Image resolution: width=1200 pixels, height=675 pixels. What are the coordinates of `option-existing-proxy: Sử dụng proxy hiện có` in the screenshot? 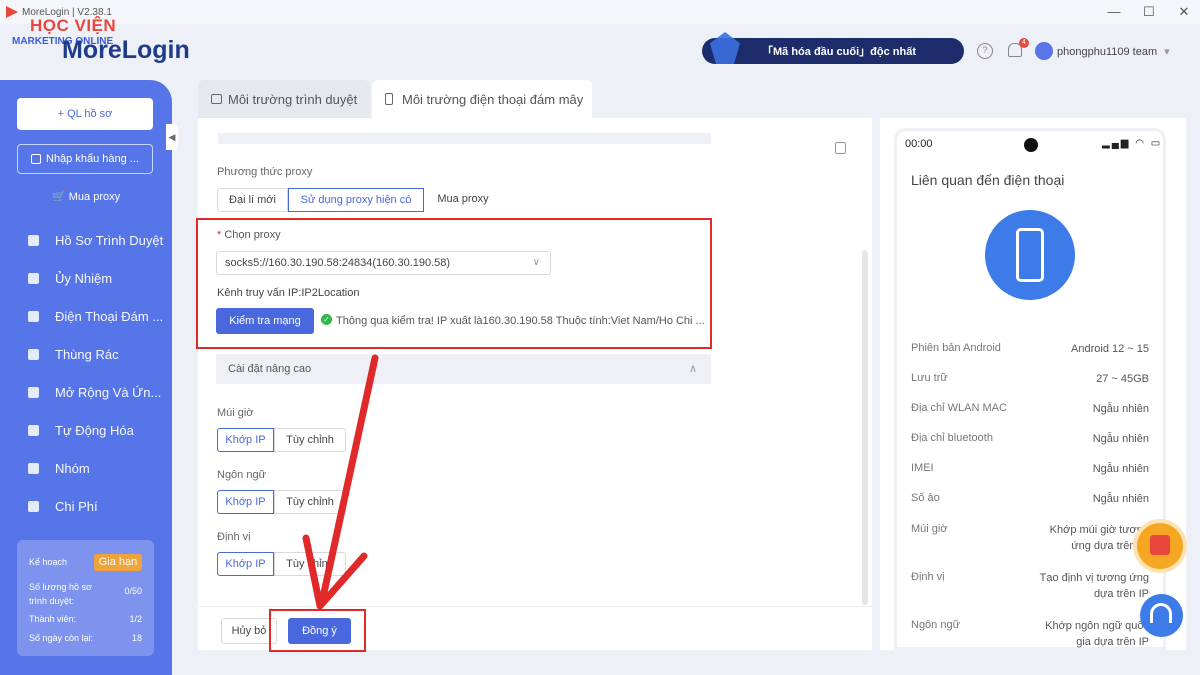 It's located at (356, 200).